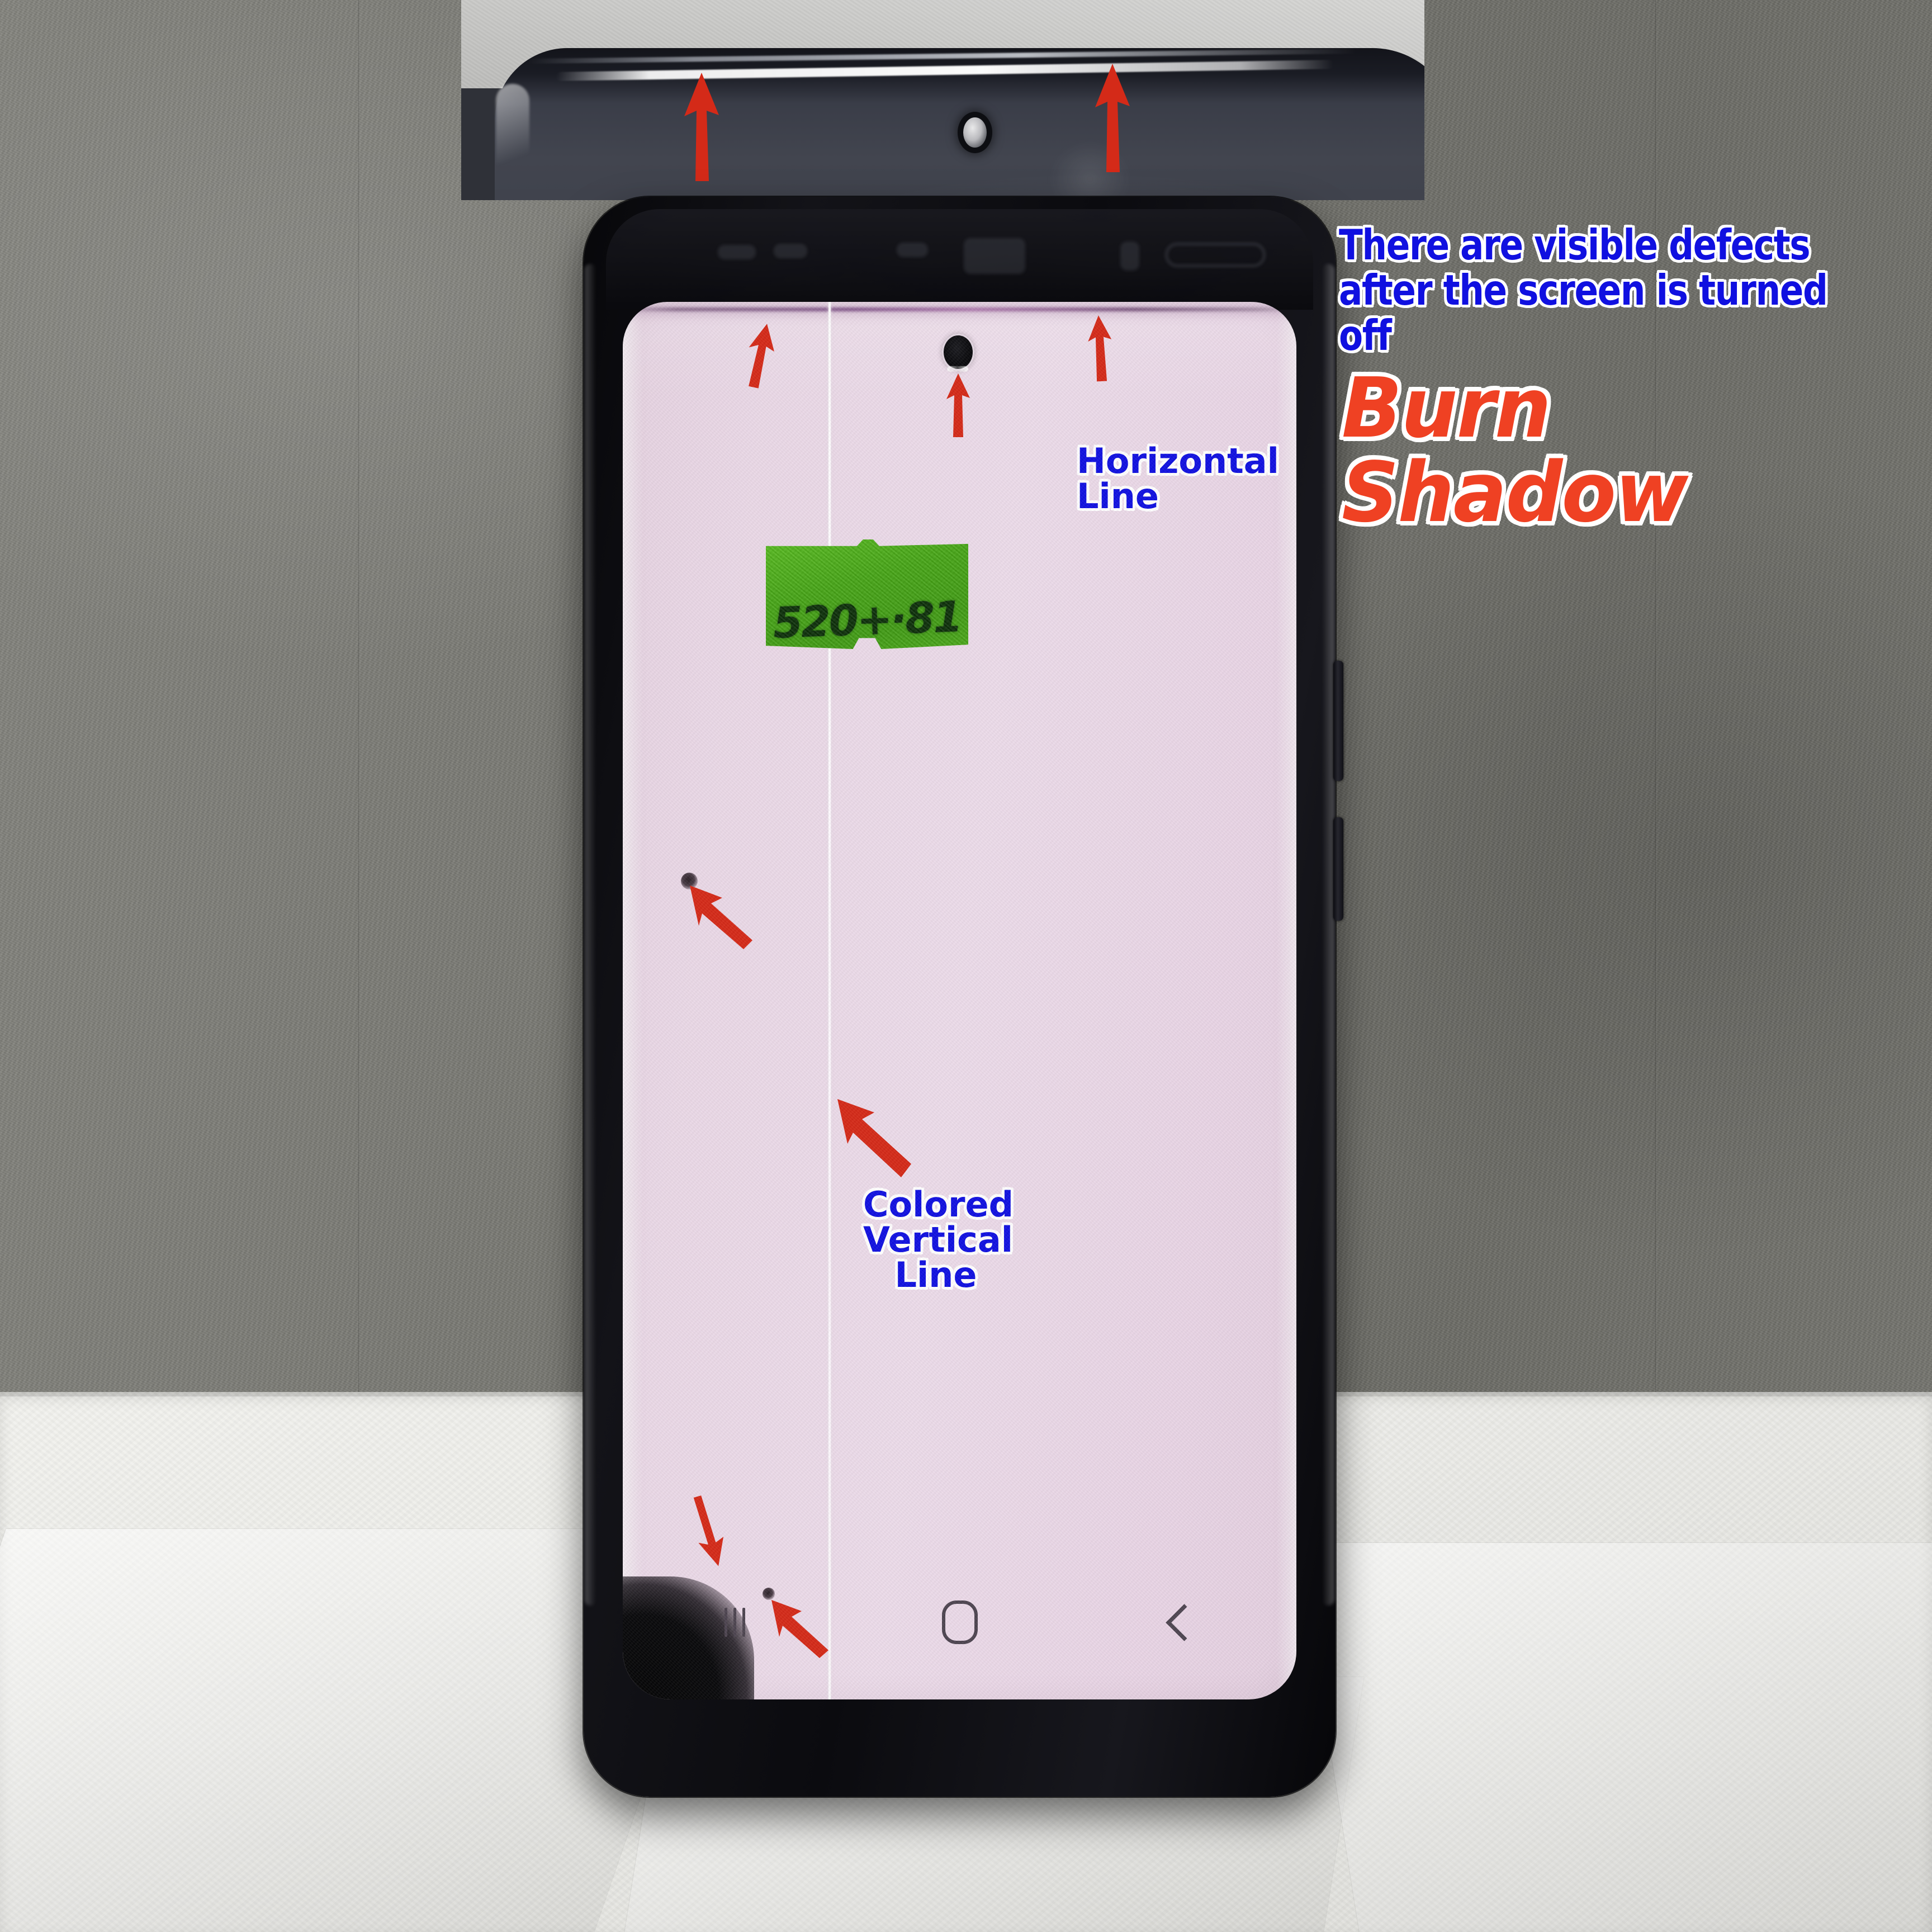  I want to click on android-navigation-bar, so click(959, 1622).